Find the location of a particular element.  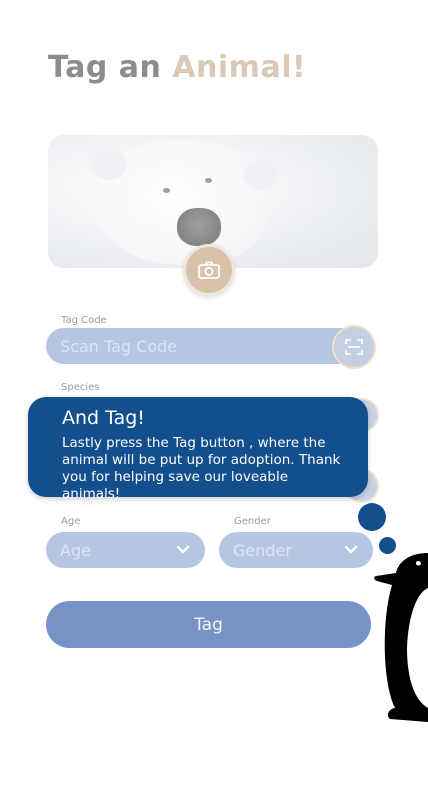

scan-button is located at coordinates (354, 347).